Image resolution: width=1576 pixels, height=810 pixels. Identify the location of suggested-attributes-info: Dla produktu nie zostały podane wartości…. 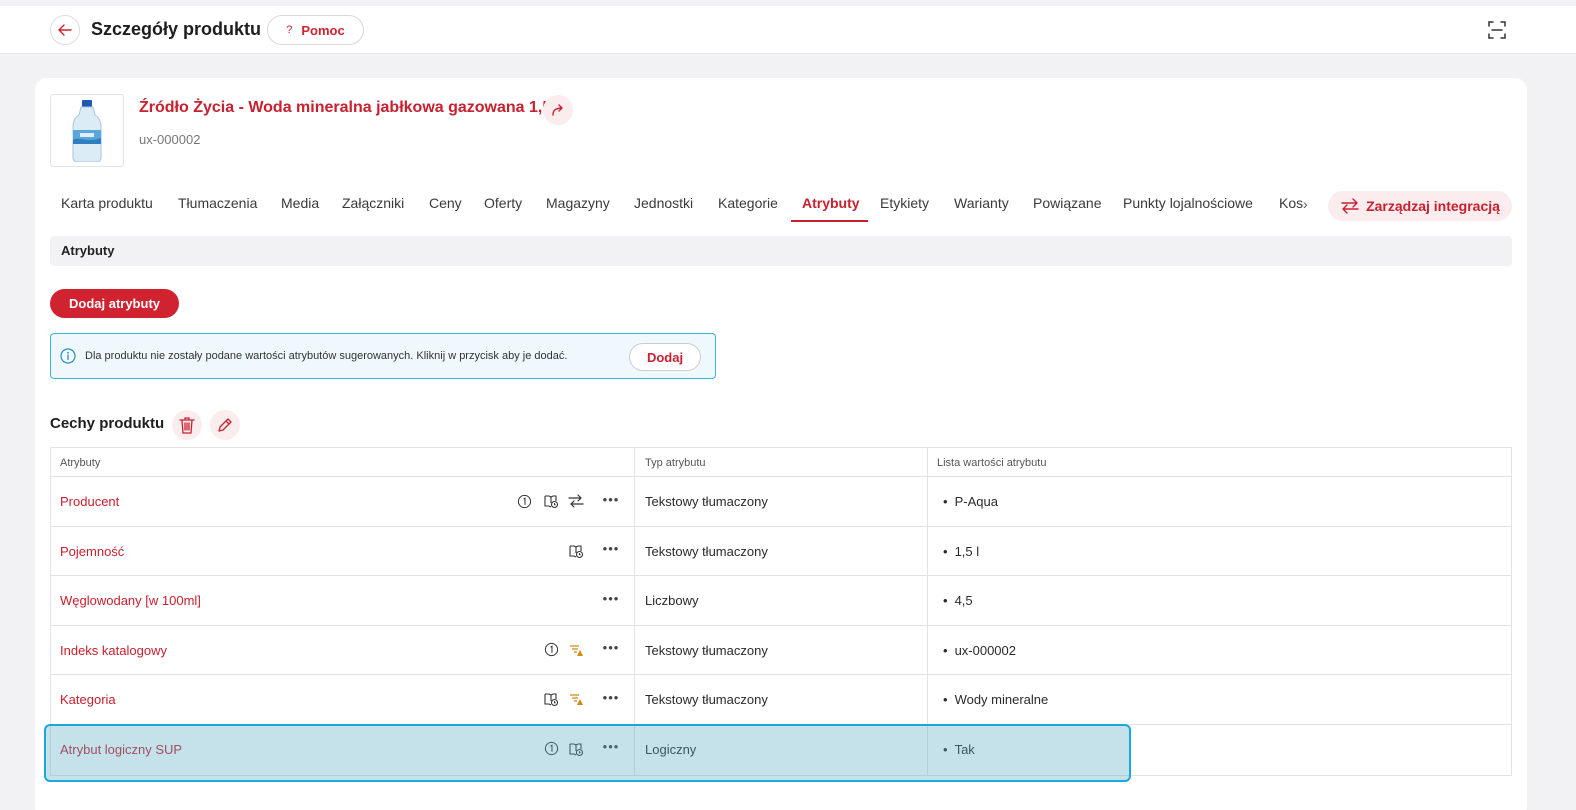
(383, 356).